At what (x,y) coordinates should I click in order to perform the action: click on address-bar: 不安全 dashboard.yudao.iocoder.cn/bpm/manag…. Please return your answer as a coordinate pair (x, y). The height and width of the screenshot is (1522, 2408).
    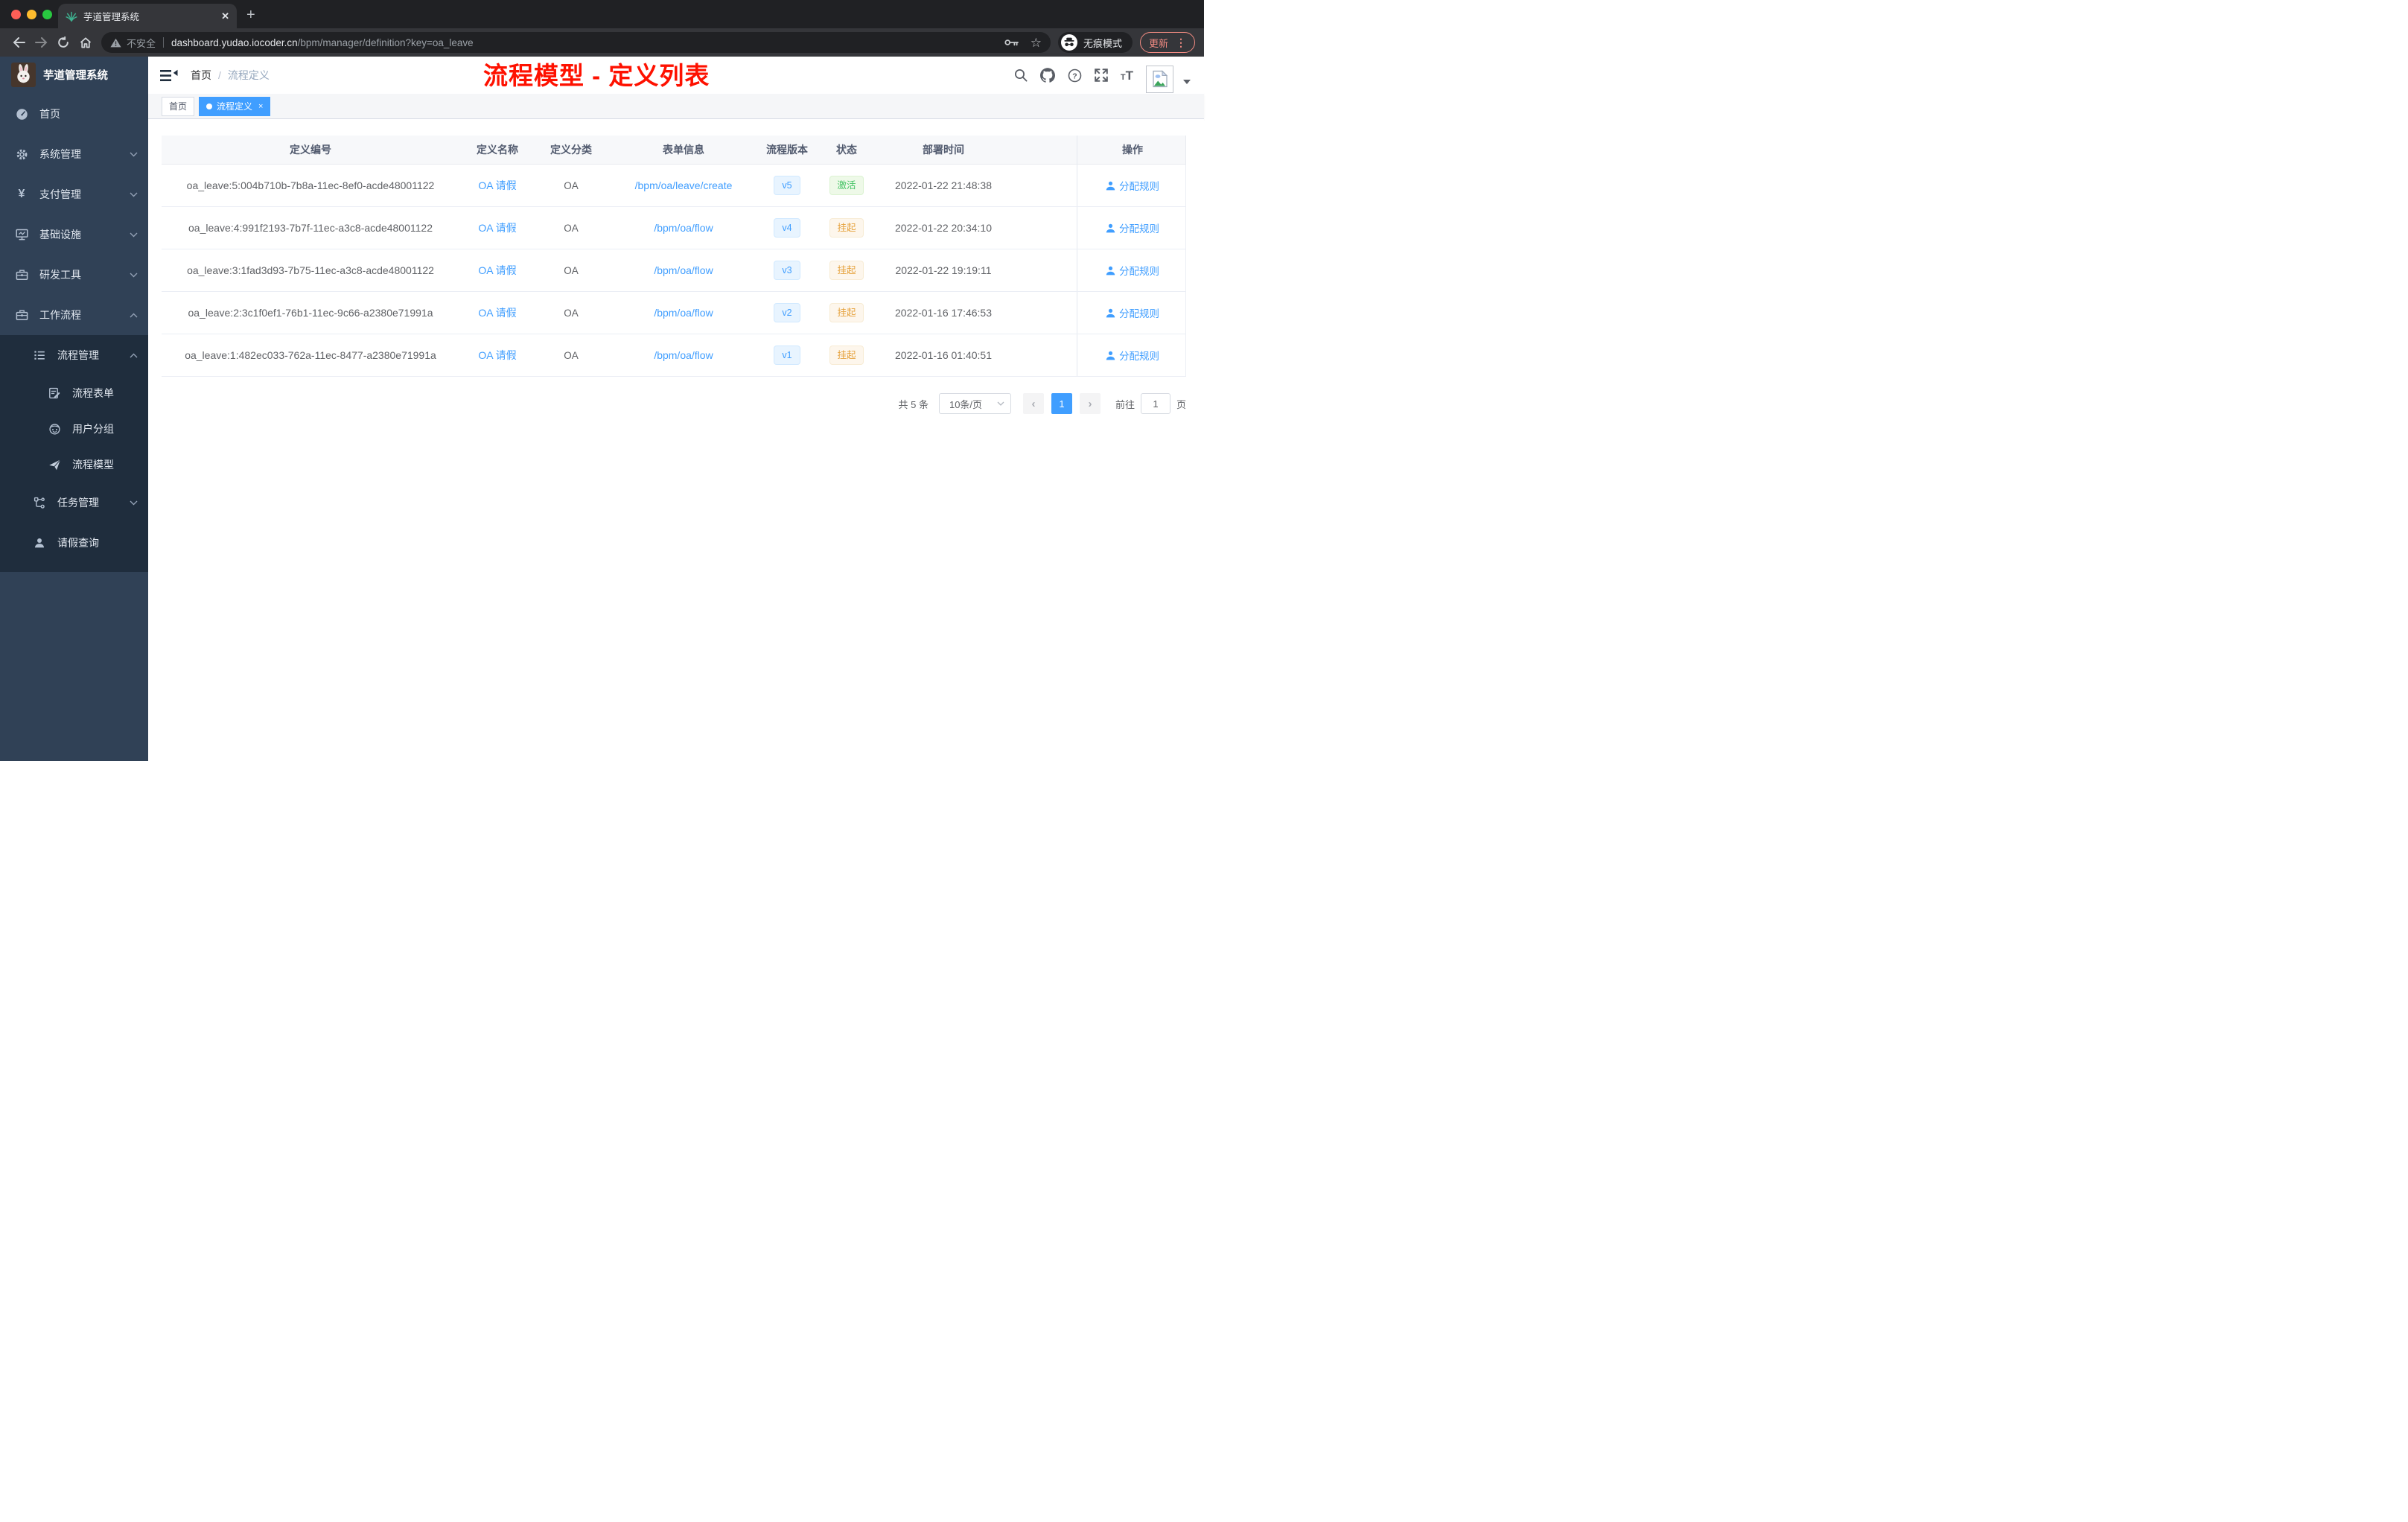
    Looking at the image, I should click on (576, 42).